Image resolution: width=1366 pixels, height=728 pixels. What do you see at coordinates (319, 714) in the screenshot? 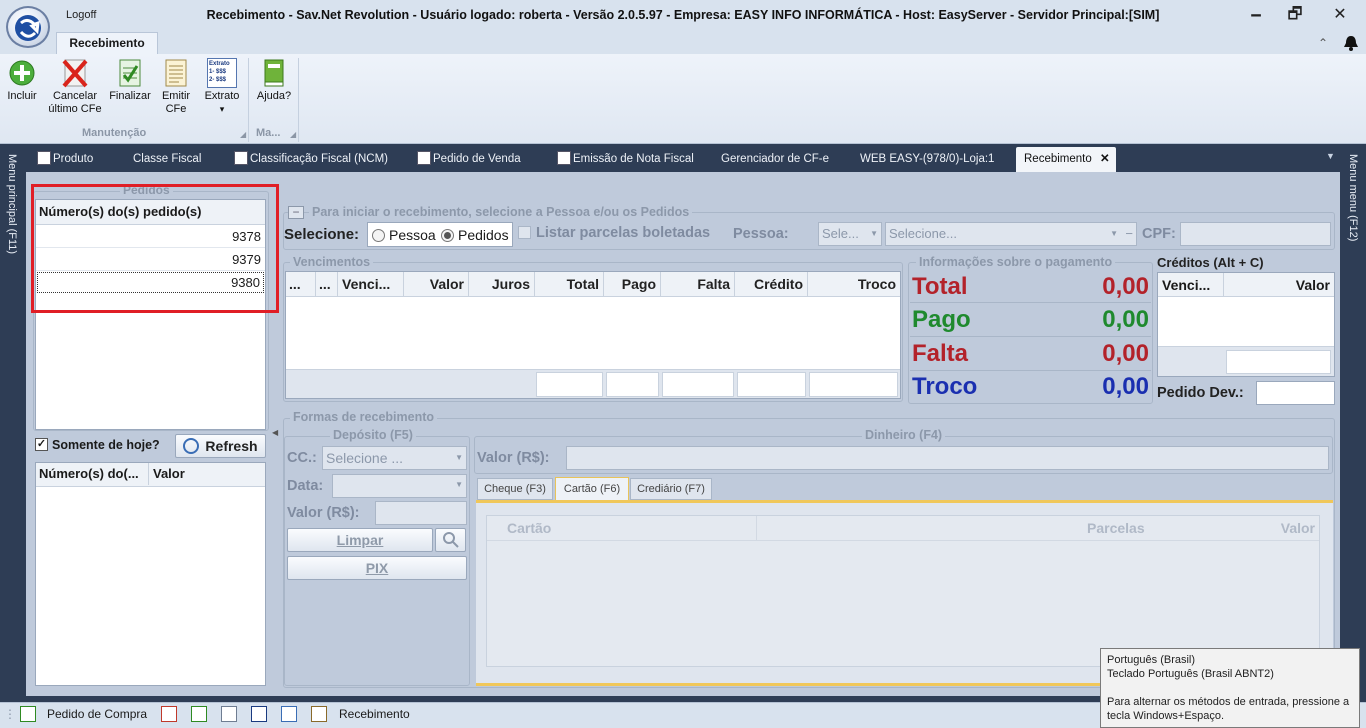
I see `users-icon` at bounding box center [319, 714].